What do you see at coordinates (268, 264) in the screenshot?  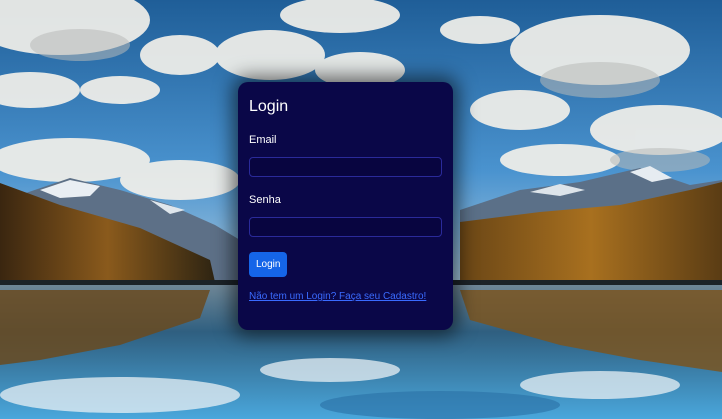 I see `login-button: Login` at bounding box center [268, 264].